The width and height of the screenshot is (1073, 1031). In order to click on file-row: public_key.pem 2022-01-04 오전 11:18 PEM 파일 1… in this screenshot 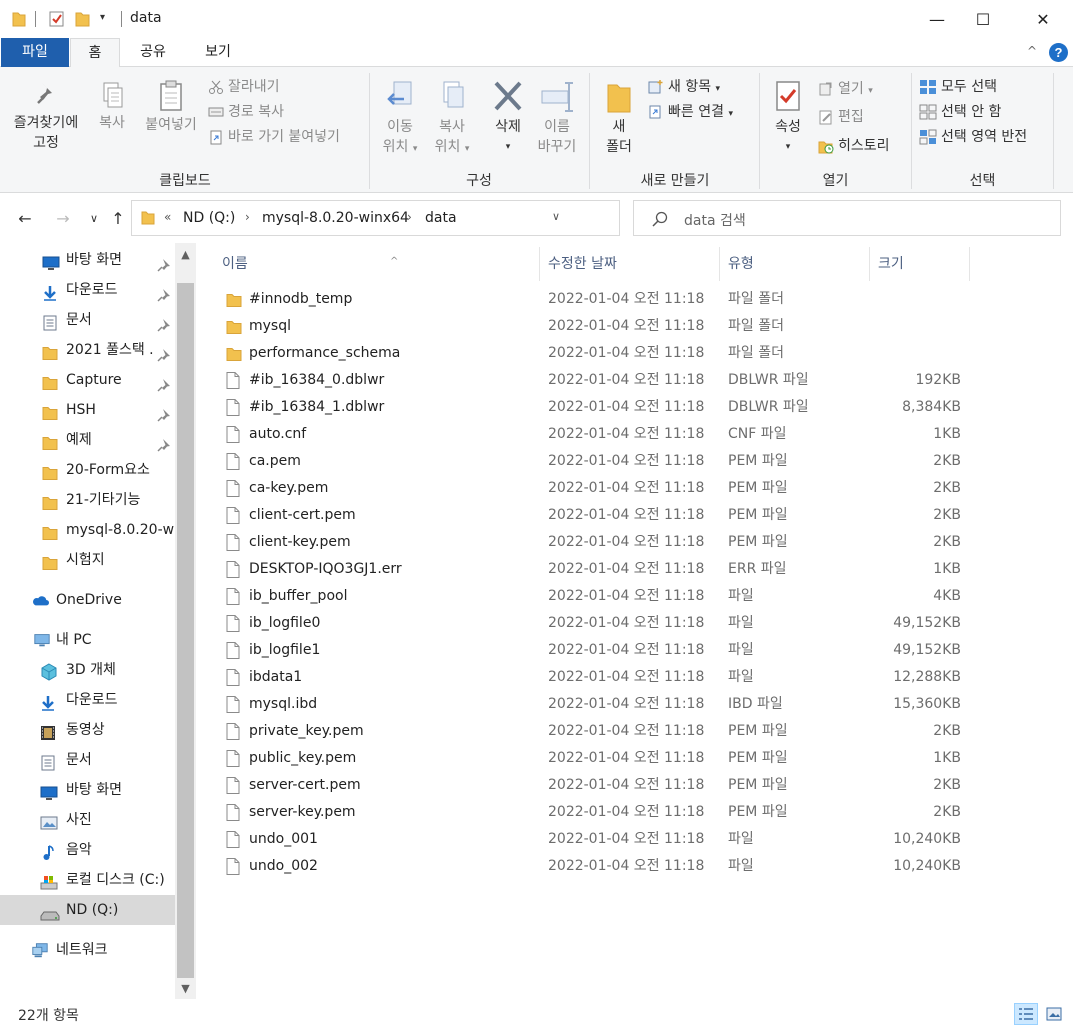, I will do `click(598, 758)`.